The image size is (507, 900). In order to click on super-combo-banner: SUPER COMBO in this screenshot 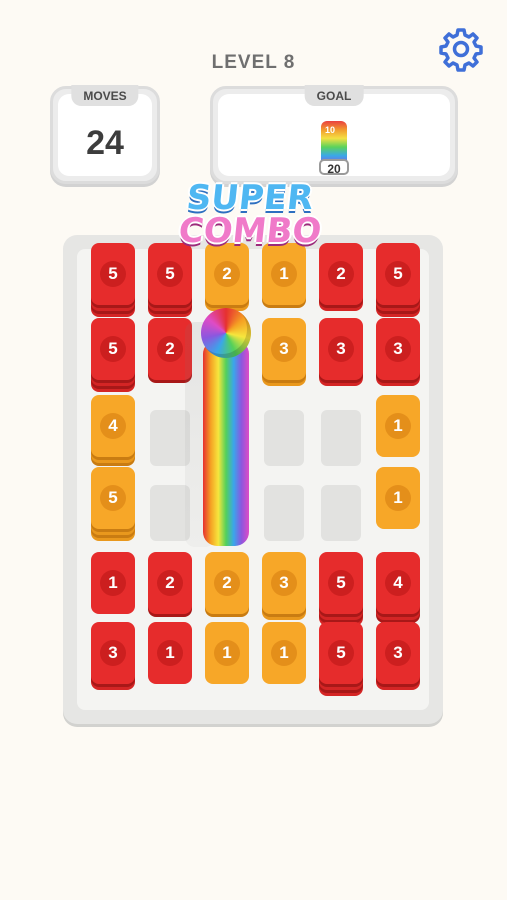, I will do `click(250, 214)`.